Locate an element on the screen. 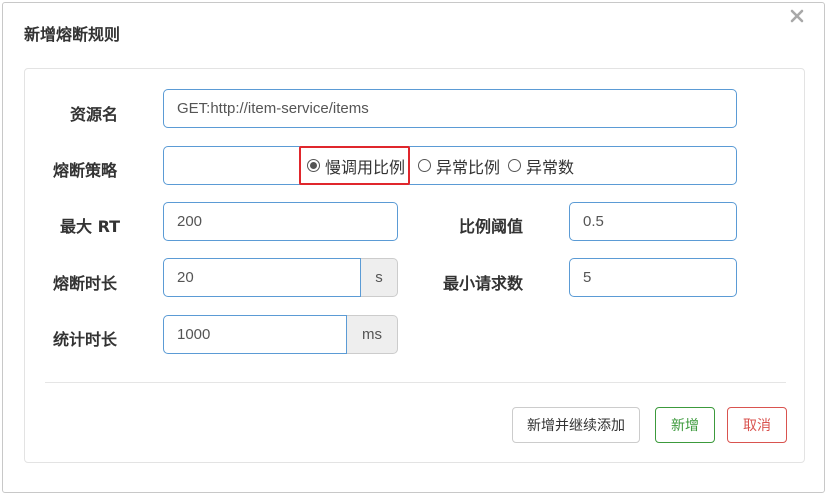  stat-duration-label: 统计时长 is located at coordinates (85, 339).